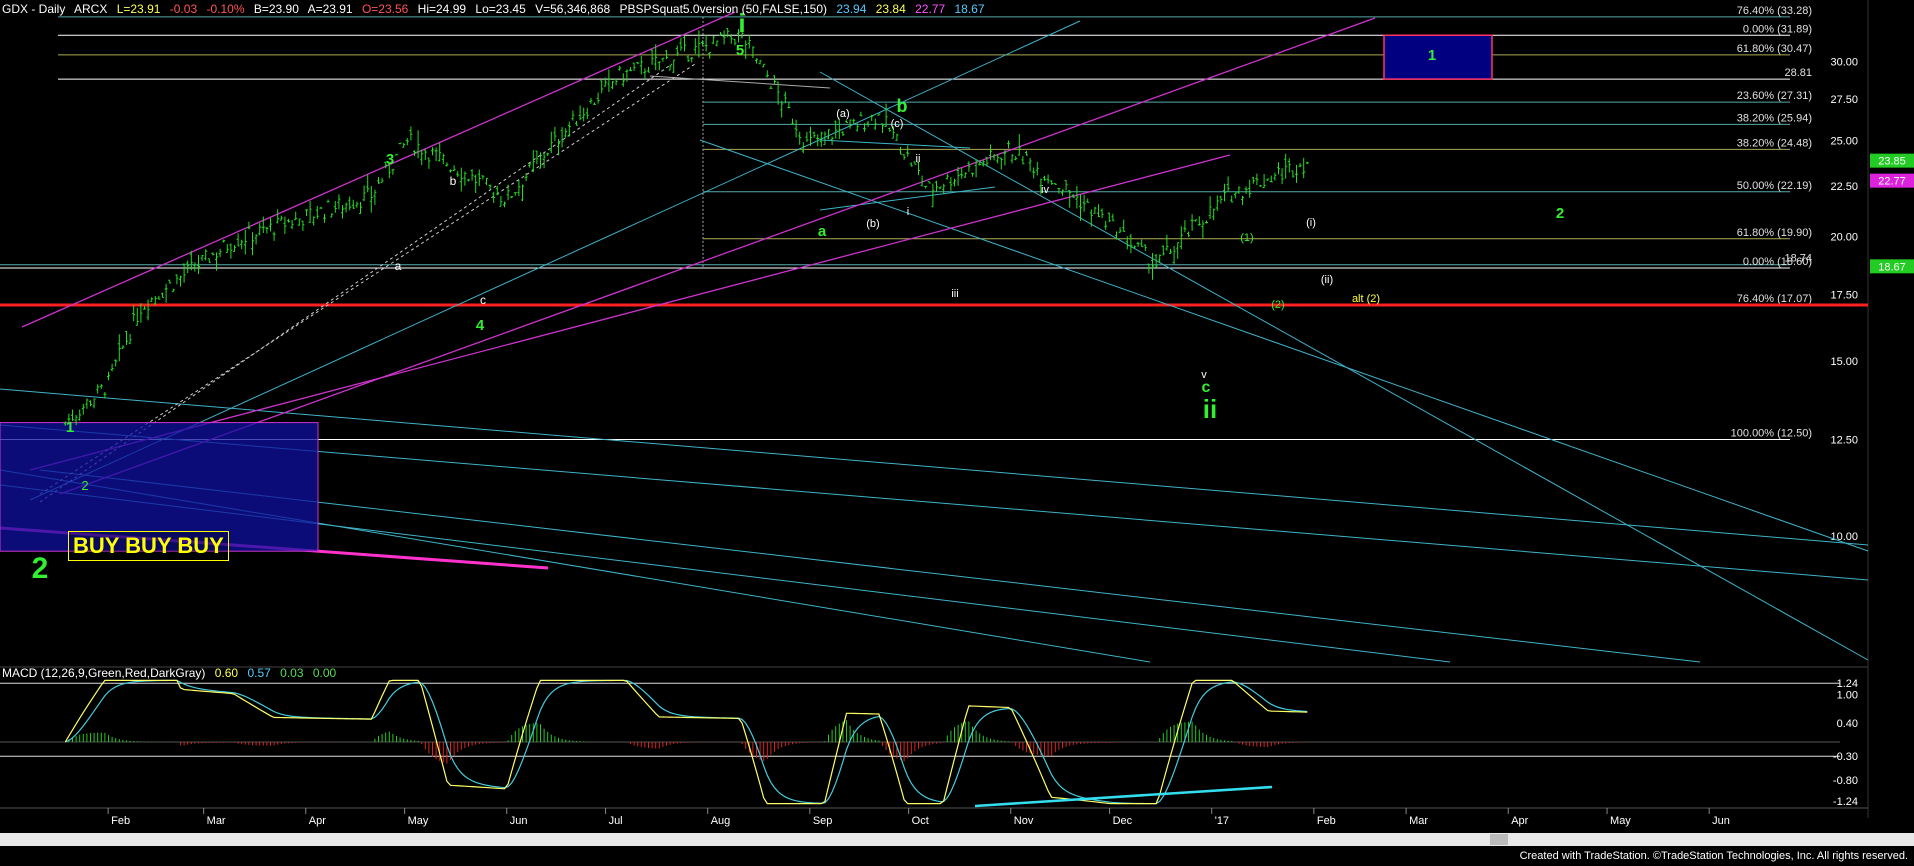 This screenshot has width=1914, height=866. I want to click on macd-tick-label: -1.24, so click(1845, 802).